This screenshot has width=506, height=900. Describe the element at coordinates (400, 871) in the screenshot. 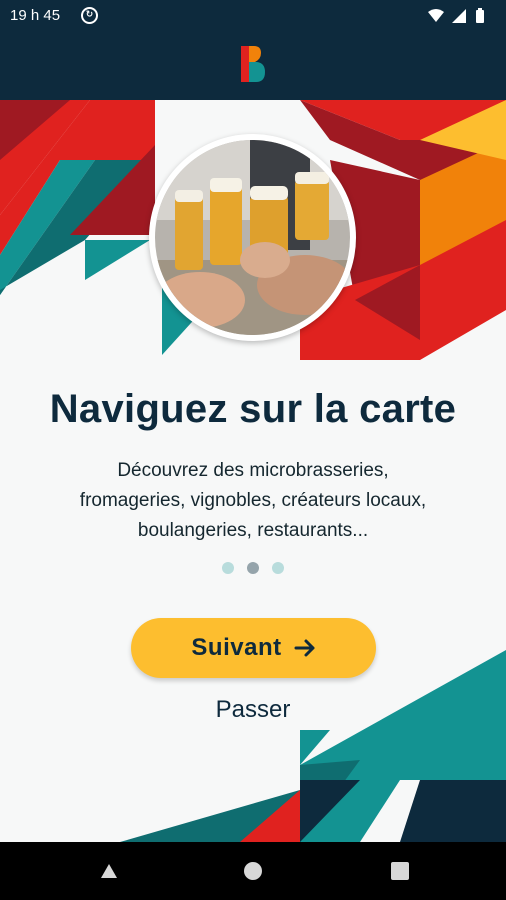

I see `recents-square-icon` at that location.